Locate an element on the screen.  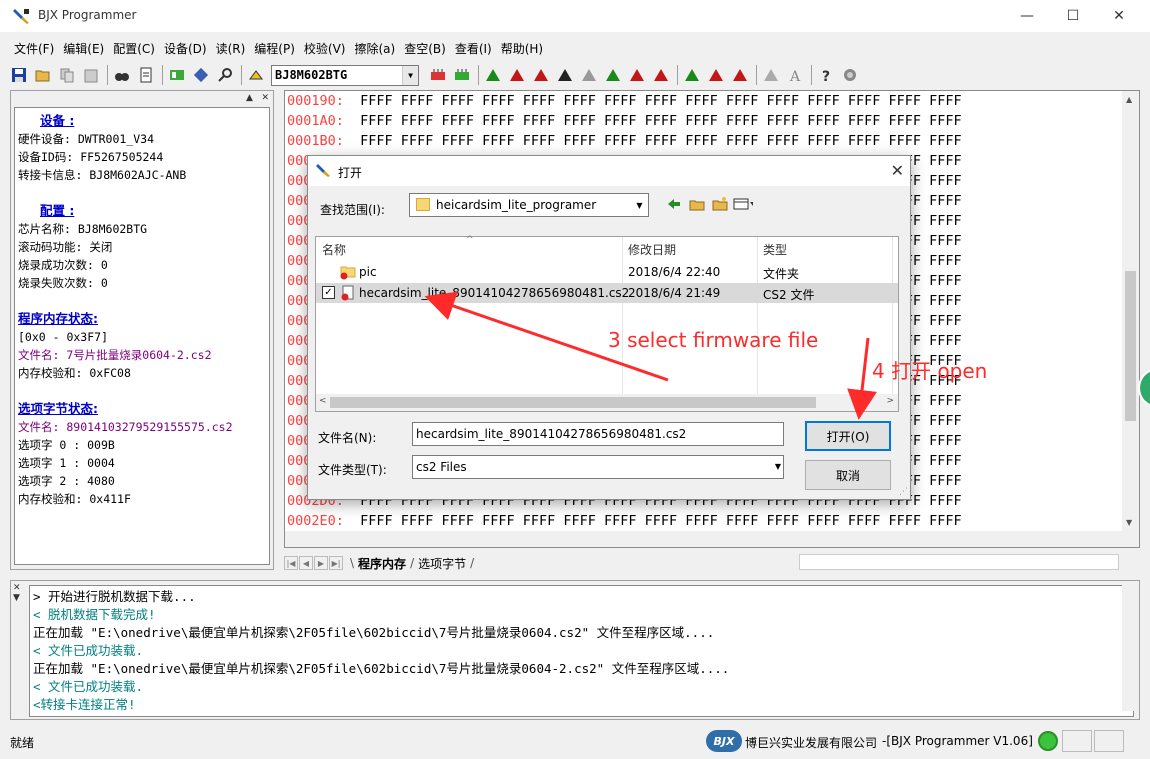
tab-program-memory: 程序内存 is located at coordinates (382, 563).